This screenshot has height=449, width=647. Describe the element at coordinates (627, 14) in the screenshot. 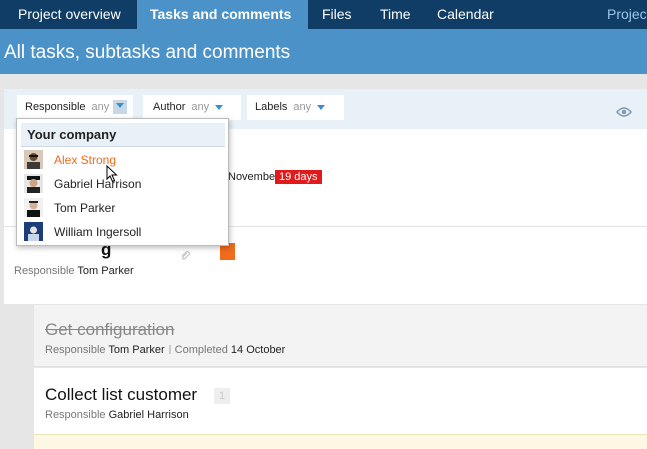

I see `tab-project: Project` at that location.